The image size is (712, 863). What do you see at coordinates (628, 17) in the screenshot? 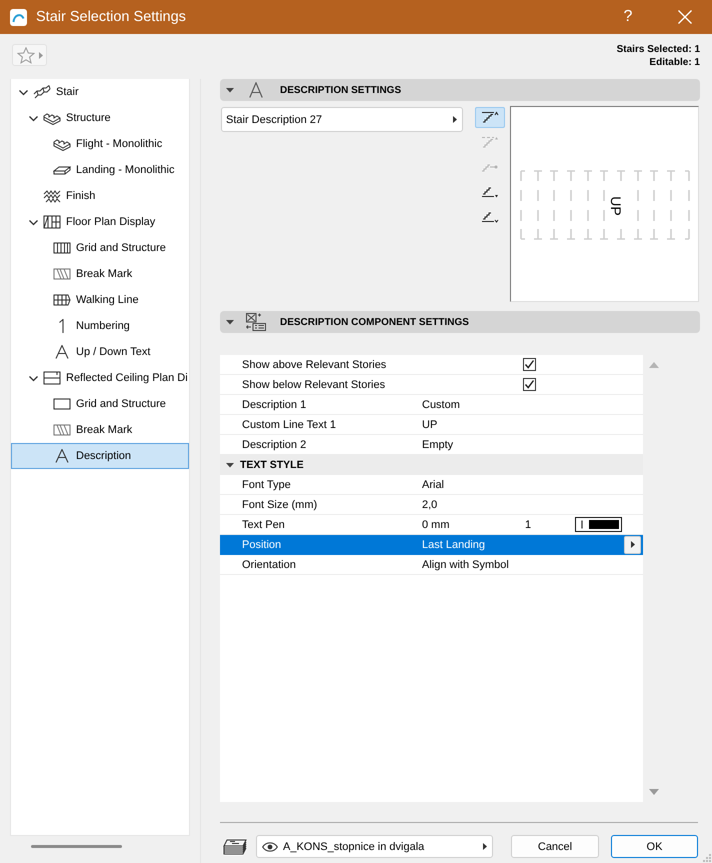
I see `help-button: ?` at bounding box center [628, 17].